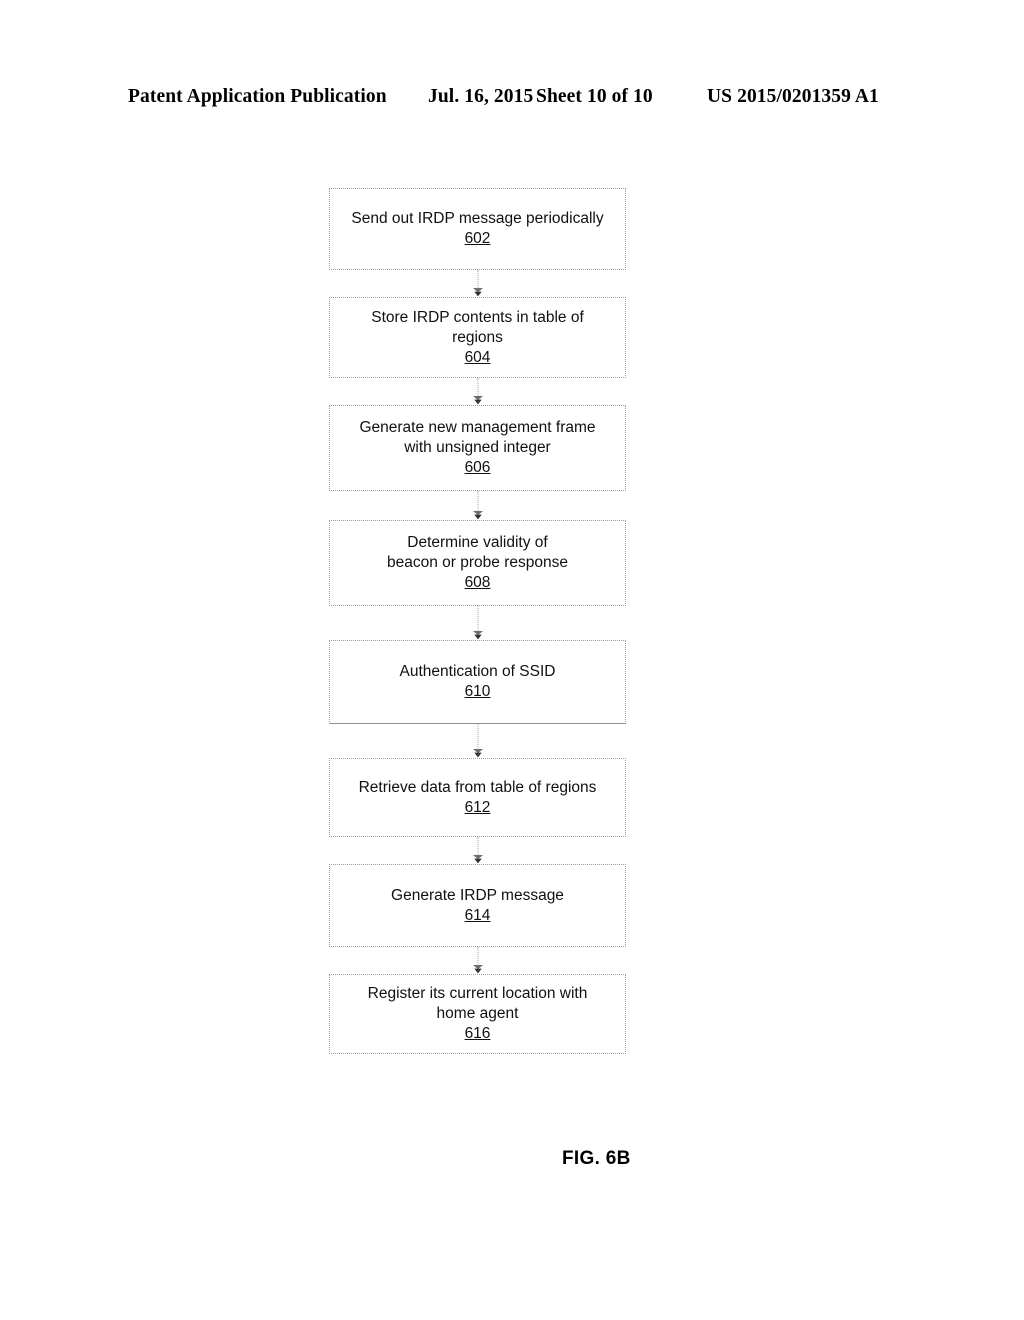  I want to click on flow-node-reference: 604, so click(477, 357).